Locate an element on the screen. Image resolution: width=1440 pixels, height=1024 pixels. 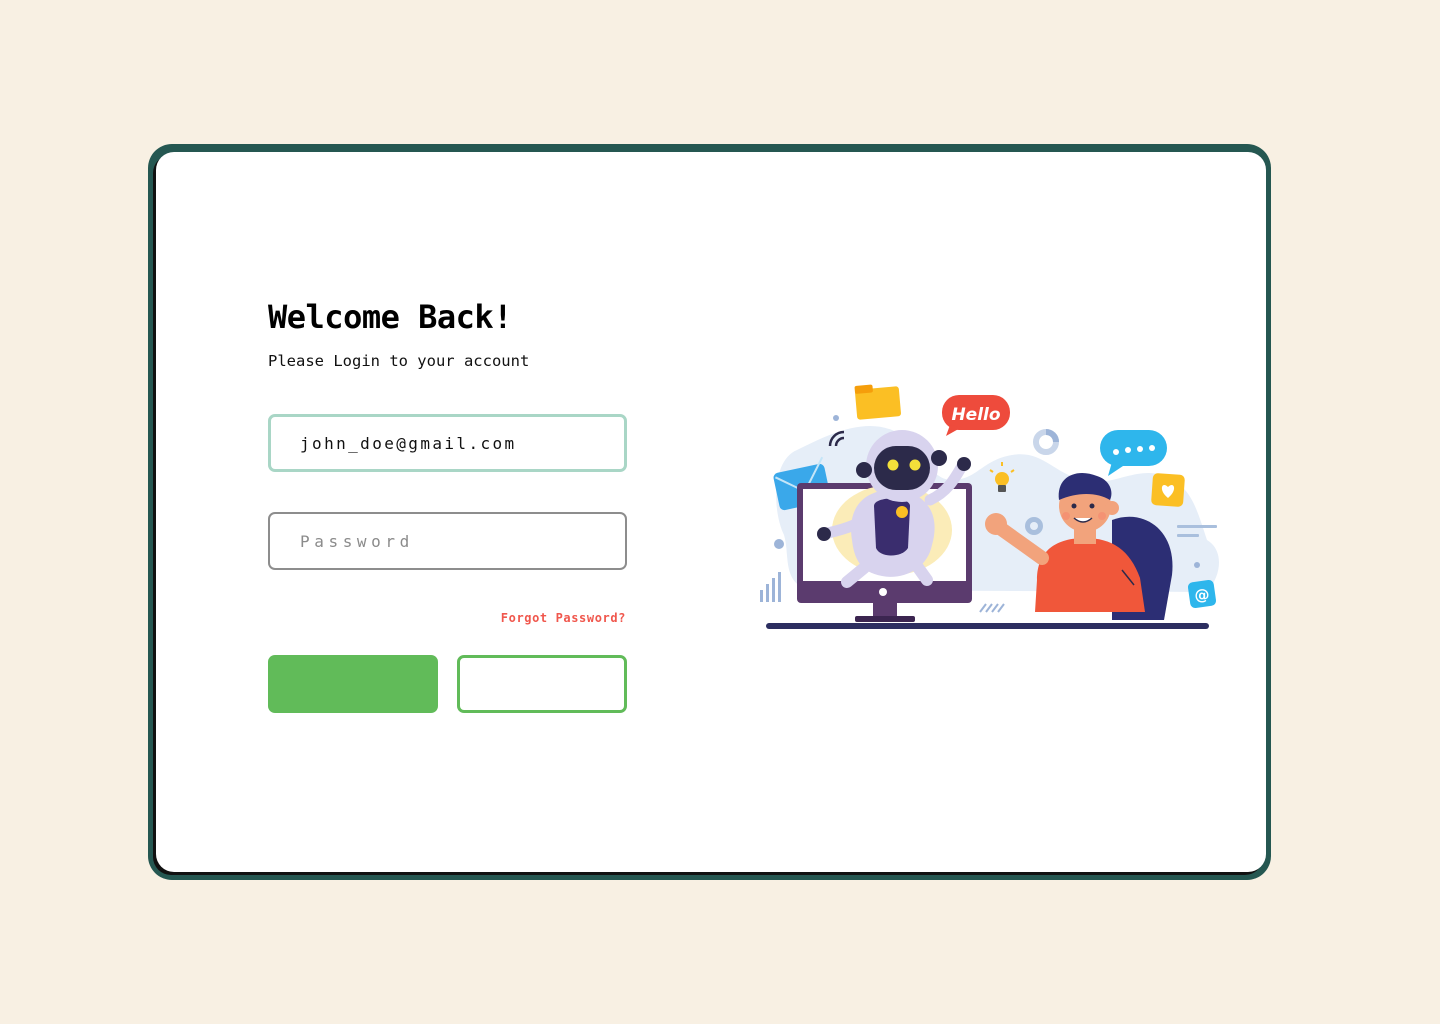
password-field is located at coordinates (447, 541).